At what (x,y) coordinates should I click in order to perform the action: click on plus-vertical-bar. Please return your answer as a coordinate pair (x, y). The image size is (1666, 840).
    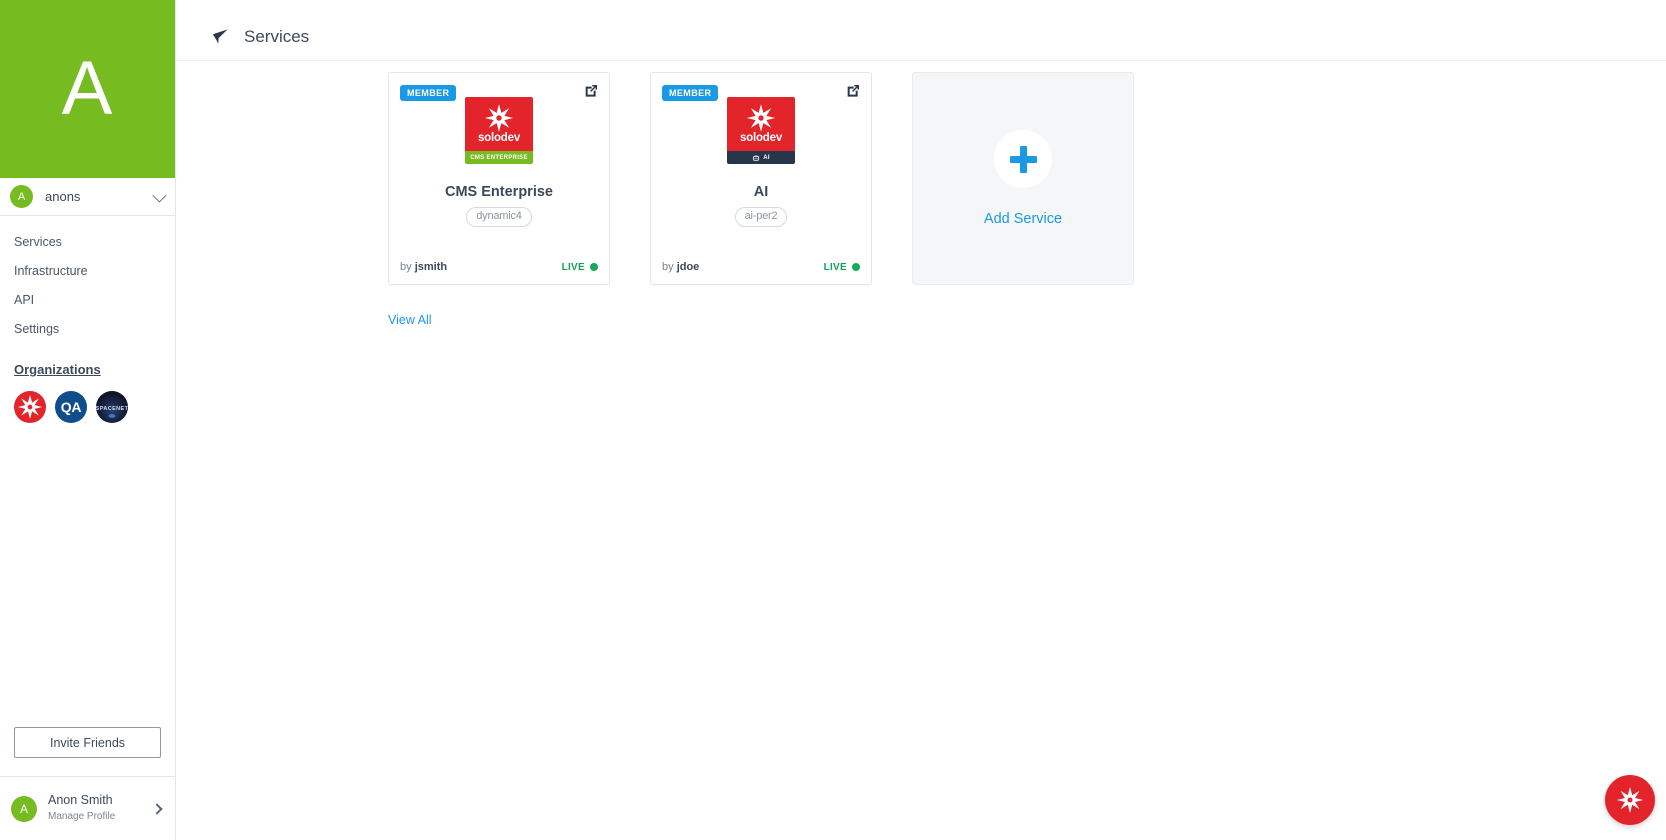
    Looking at the image, I should click on (1023, 159).